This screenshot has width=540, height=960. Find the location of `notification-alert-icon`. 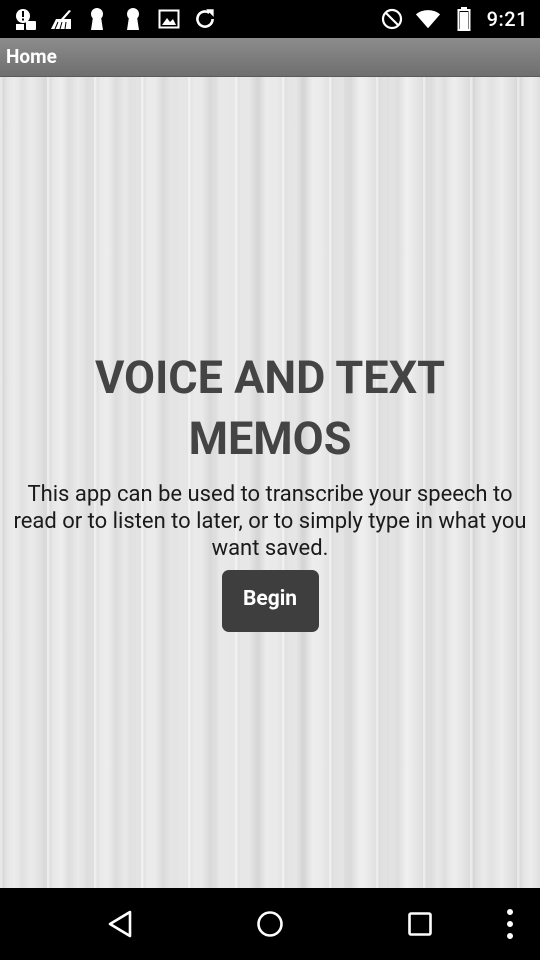

notification-alert-icon is located at coordinates (25, 19).